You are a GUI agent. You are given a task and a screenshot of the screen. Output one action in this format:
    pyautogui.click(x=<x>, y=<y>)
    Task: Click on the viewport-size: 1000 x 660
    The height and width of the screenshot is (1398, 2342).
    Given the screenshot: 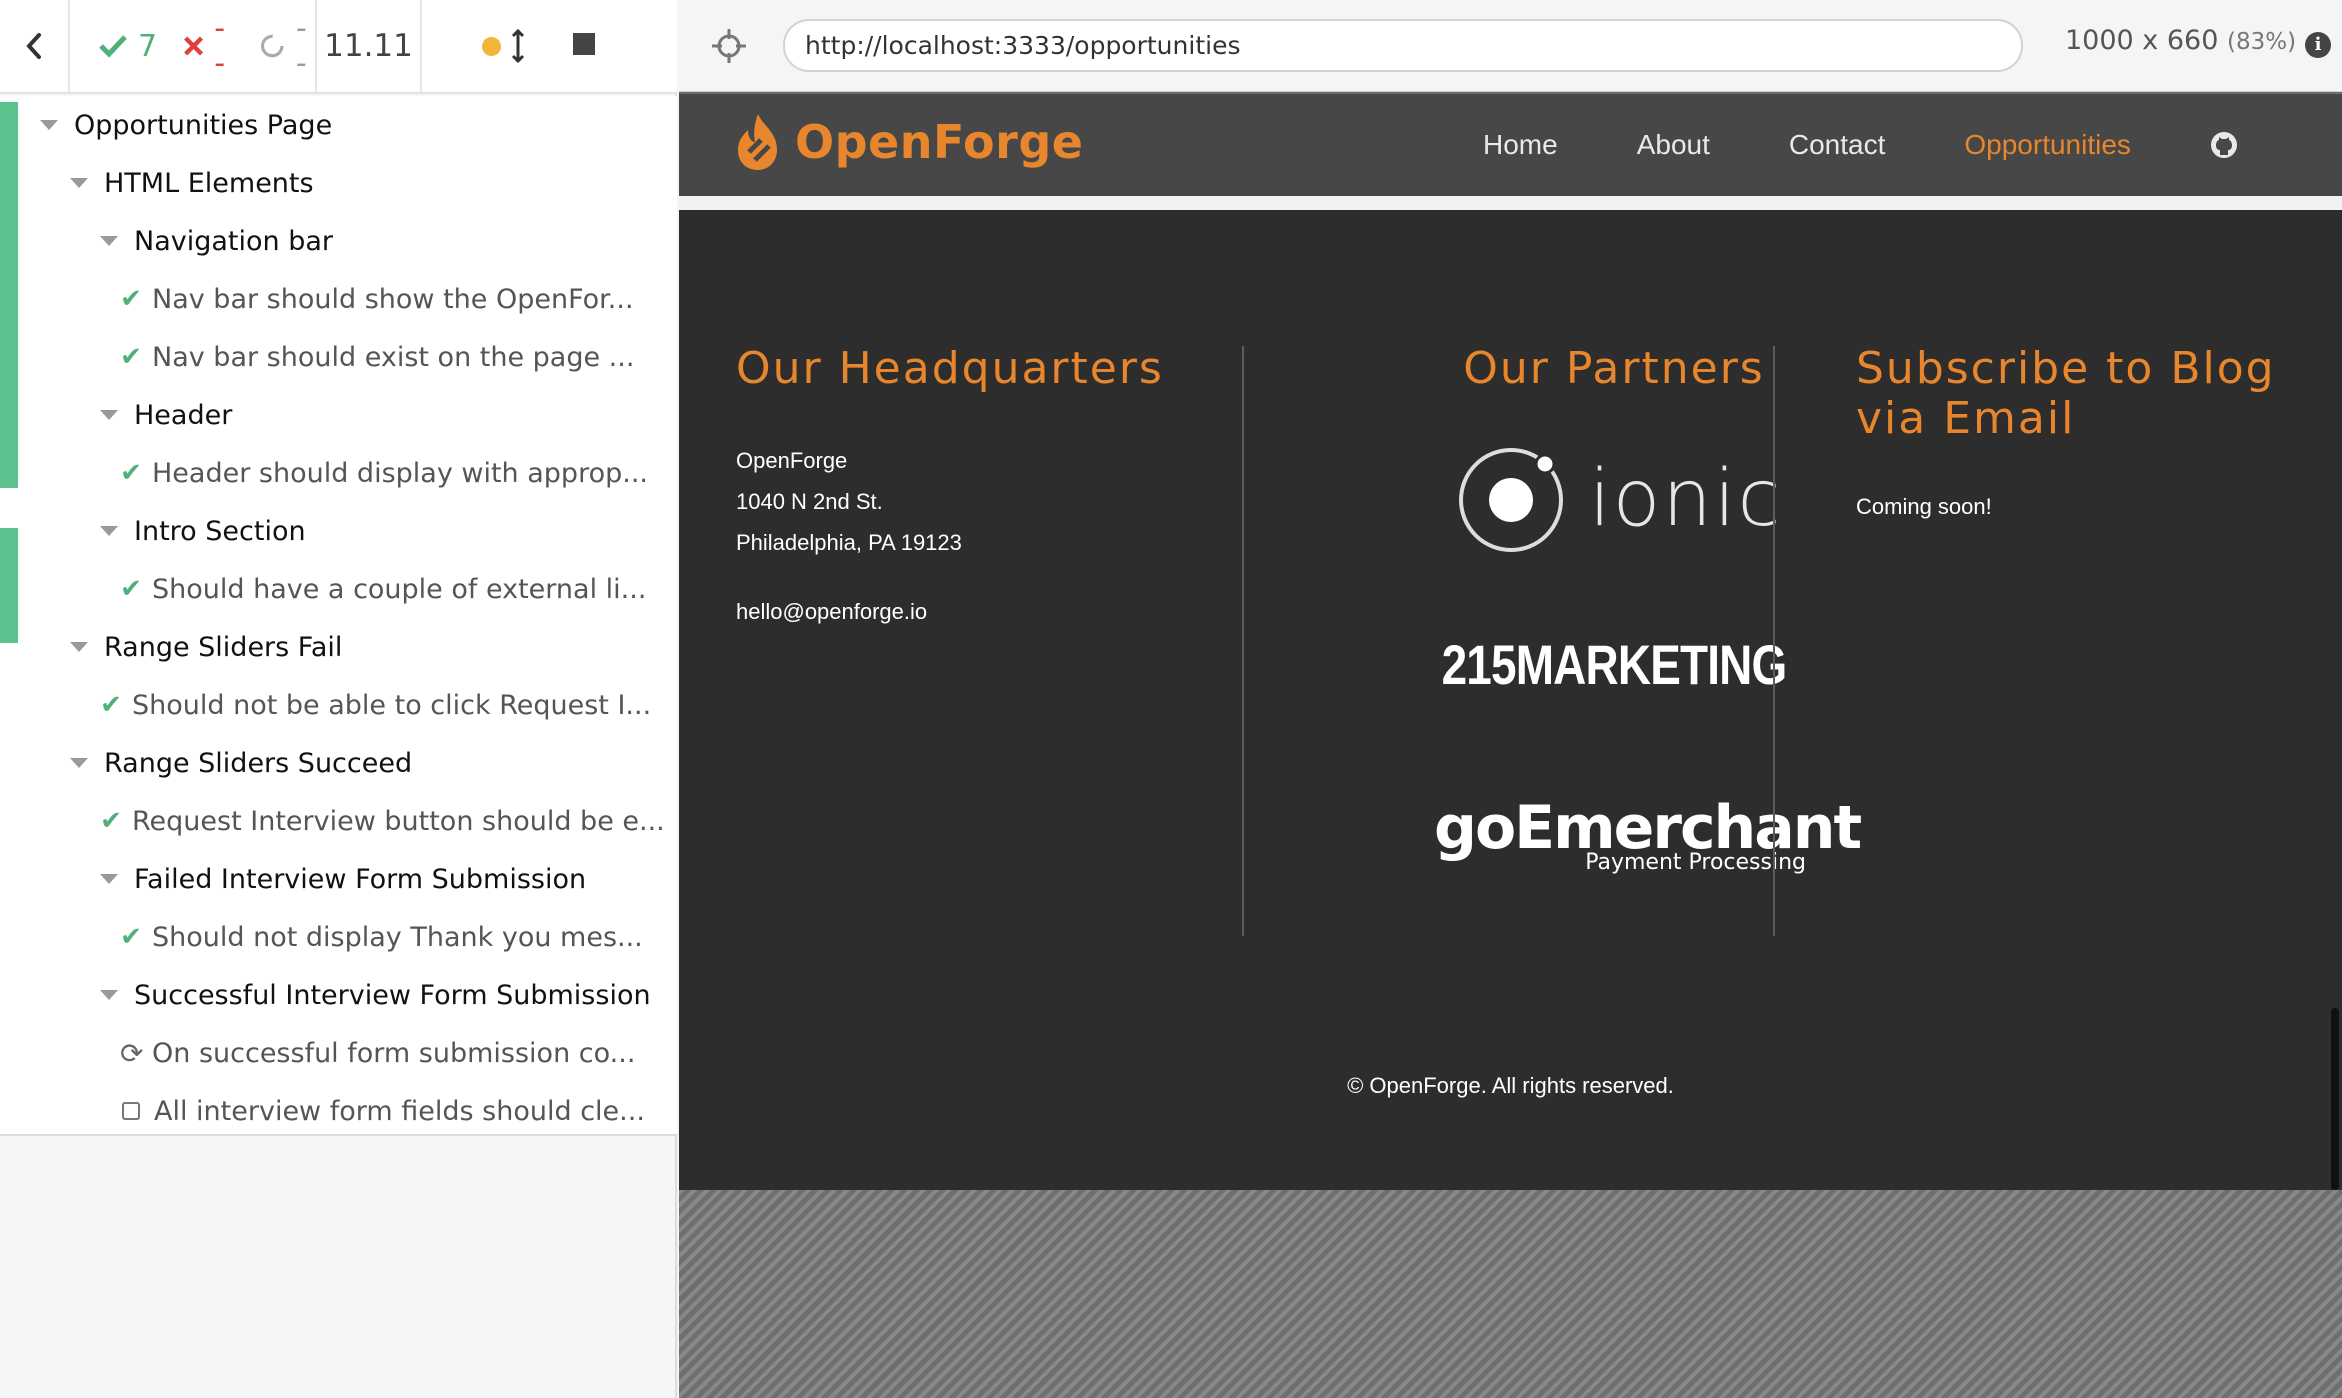 What is the action you would take?
    pyautogui.click(x=2142, y=40)
    